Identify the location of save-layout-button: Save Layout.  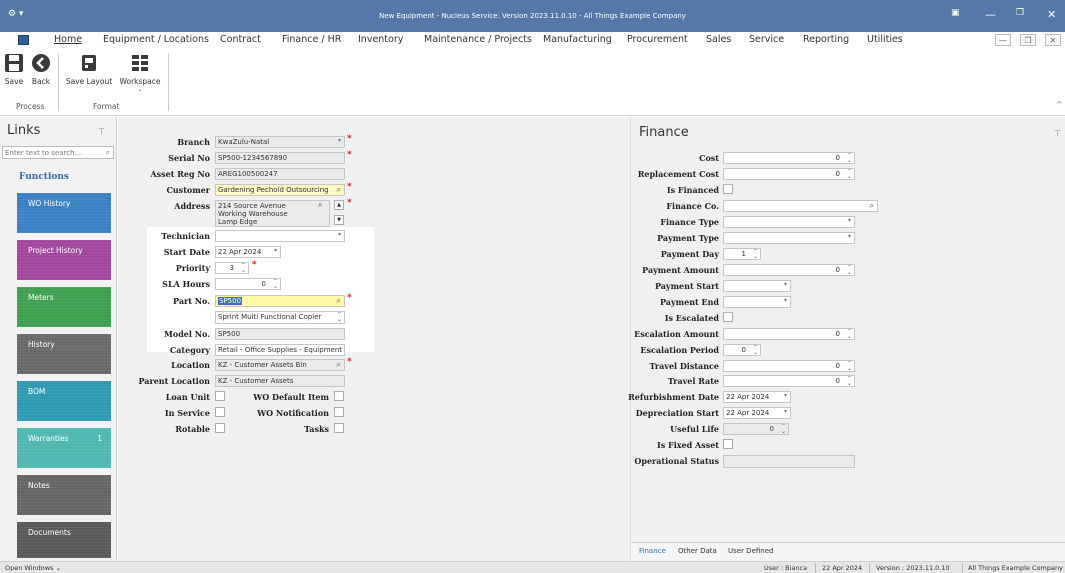
(89, 69).